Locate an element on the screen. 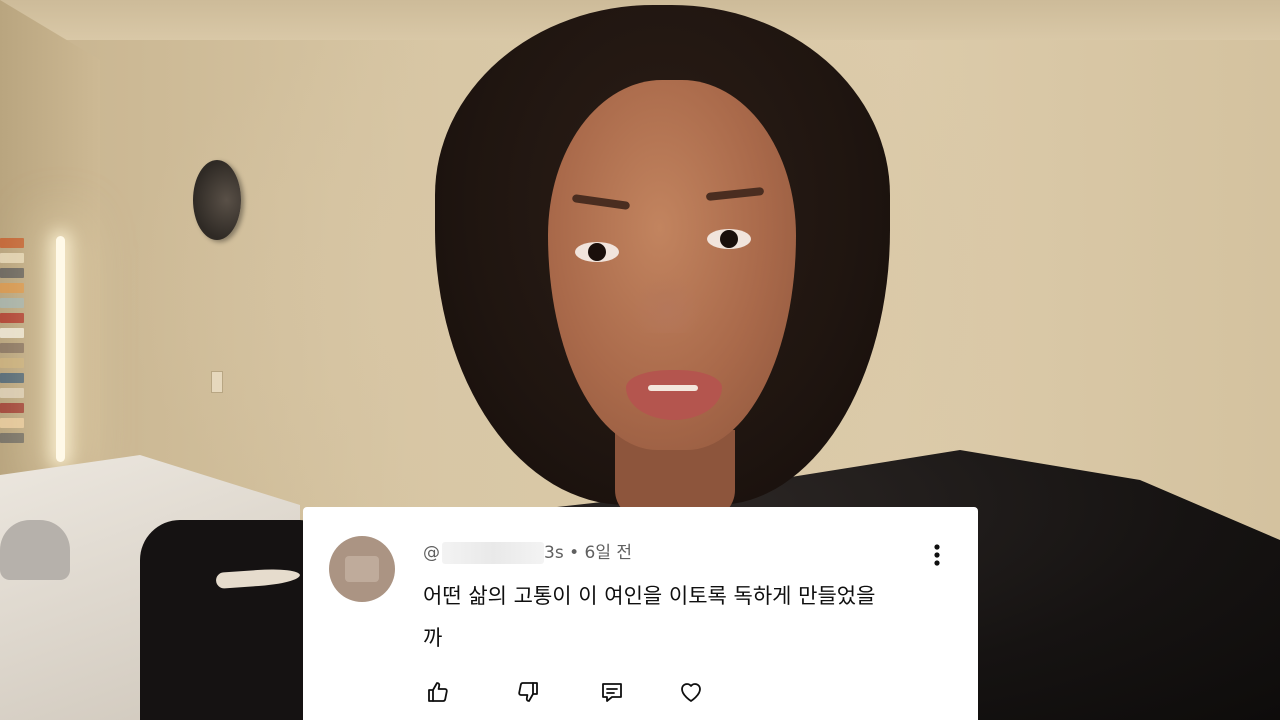 The image size is (1280, 720). more-vertical-icon is located at coordinates (937, 555).